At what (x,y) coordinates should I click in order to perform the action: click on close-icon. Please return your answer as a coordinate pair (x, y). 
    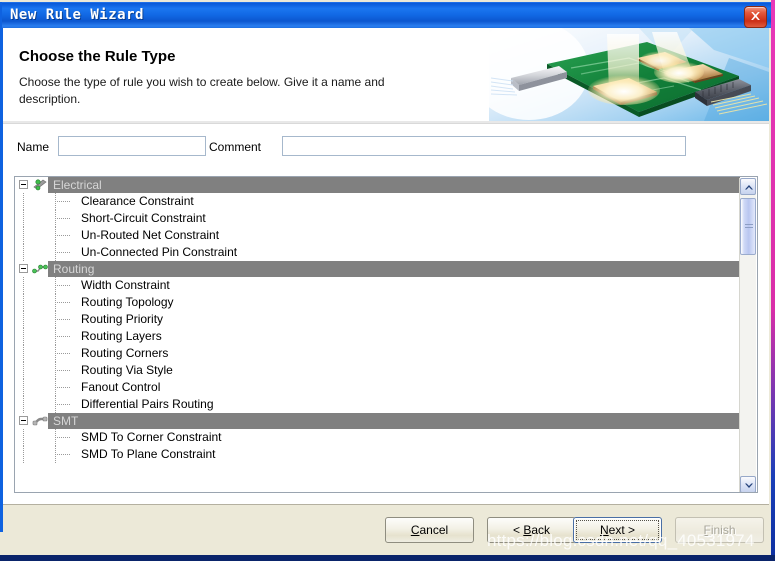
    Looking at the image, I should click on (755, 16).